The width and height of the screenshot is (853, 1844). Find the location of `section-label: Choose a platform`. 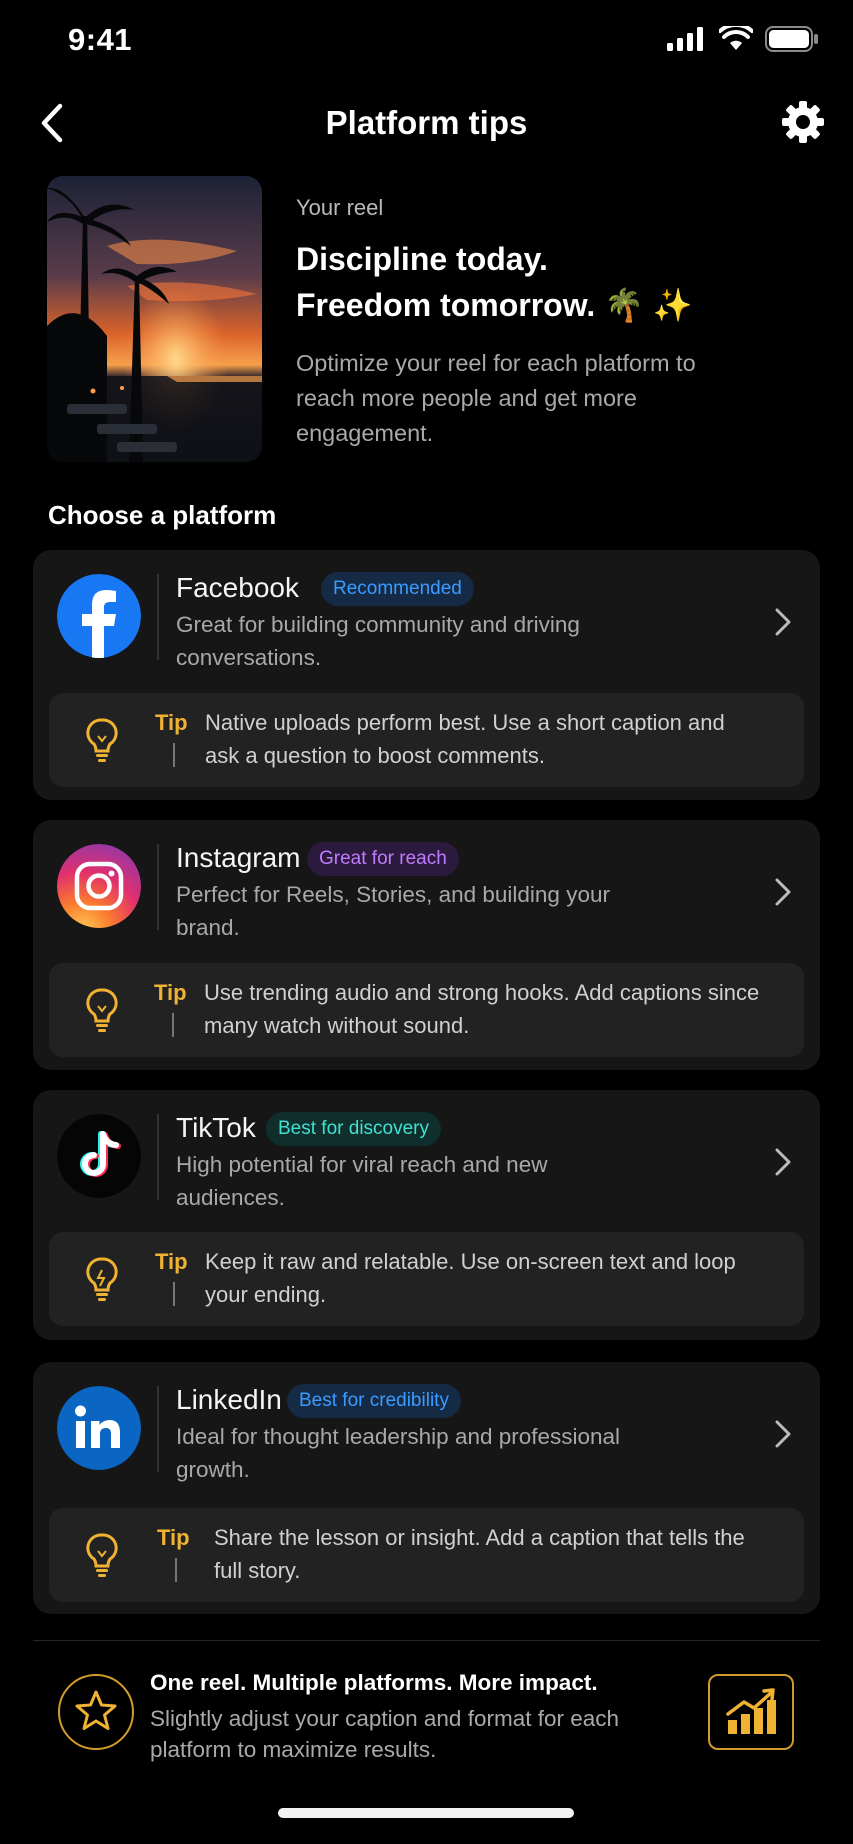

section-label: Choose a platform is located at coordinates (162, 515).